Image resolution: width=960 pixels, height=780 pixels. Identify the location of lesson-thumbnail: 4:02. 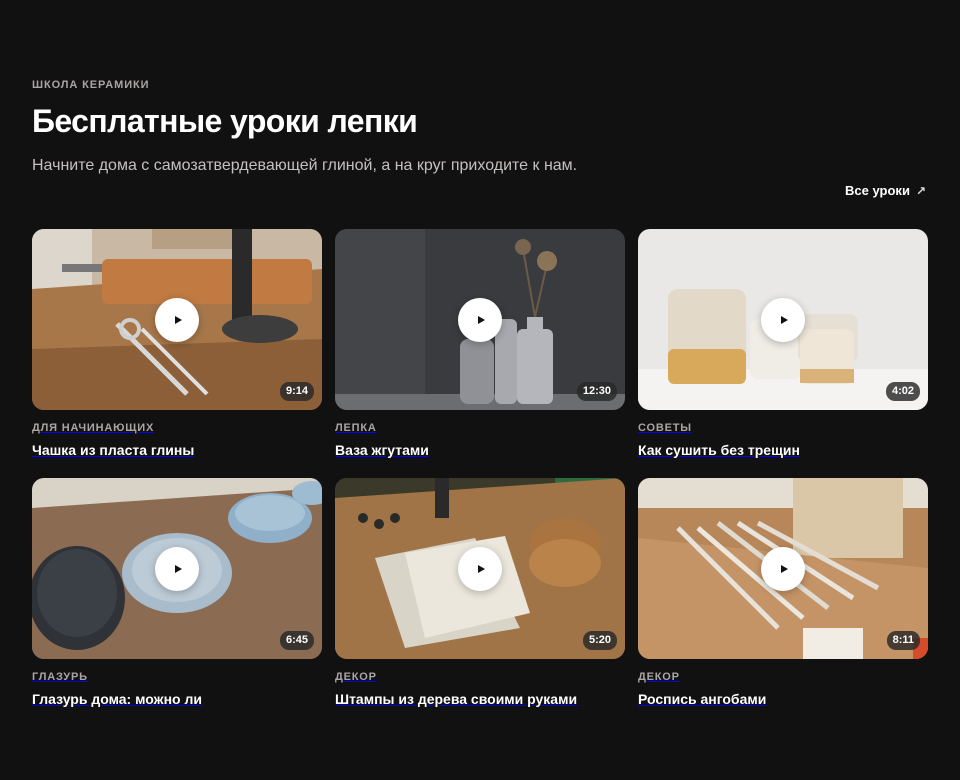
(783, 319).